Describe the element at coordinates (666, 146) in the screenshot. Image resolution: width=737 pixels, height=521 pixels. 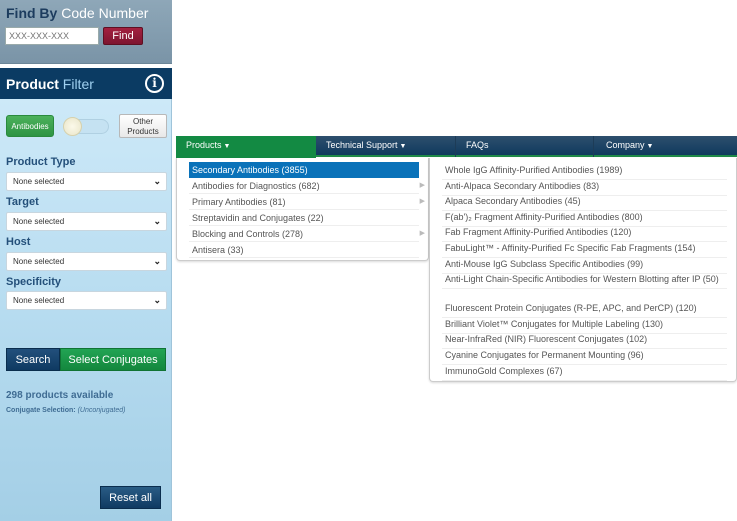
I see `nav-company: Company ▼` at that location.